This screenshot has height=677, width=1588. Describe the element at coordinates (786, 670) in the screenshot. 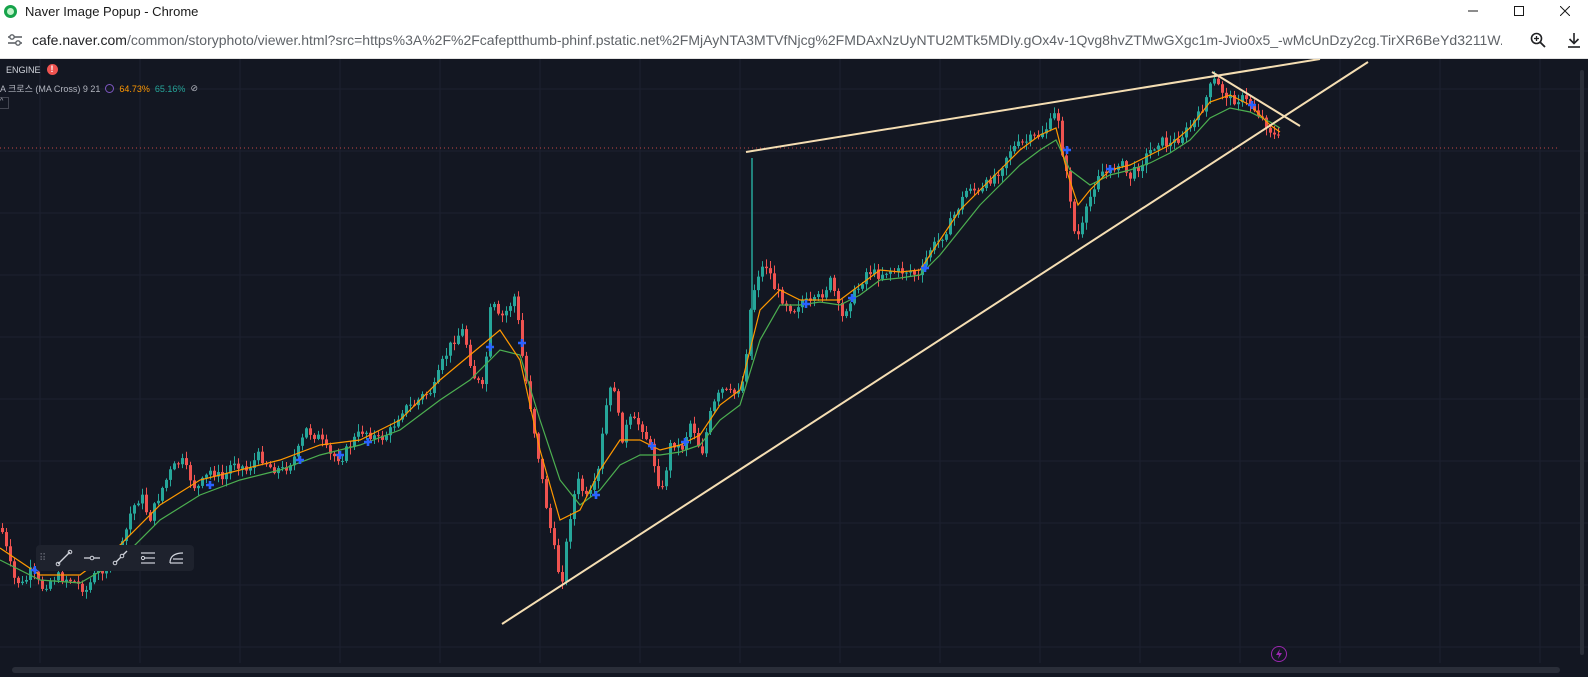

I see `horizontal-scrollbar` at that location.